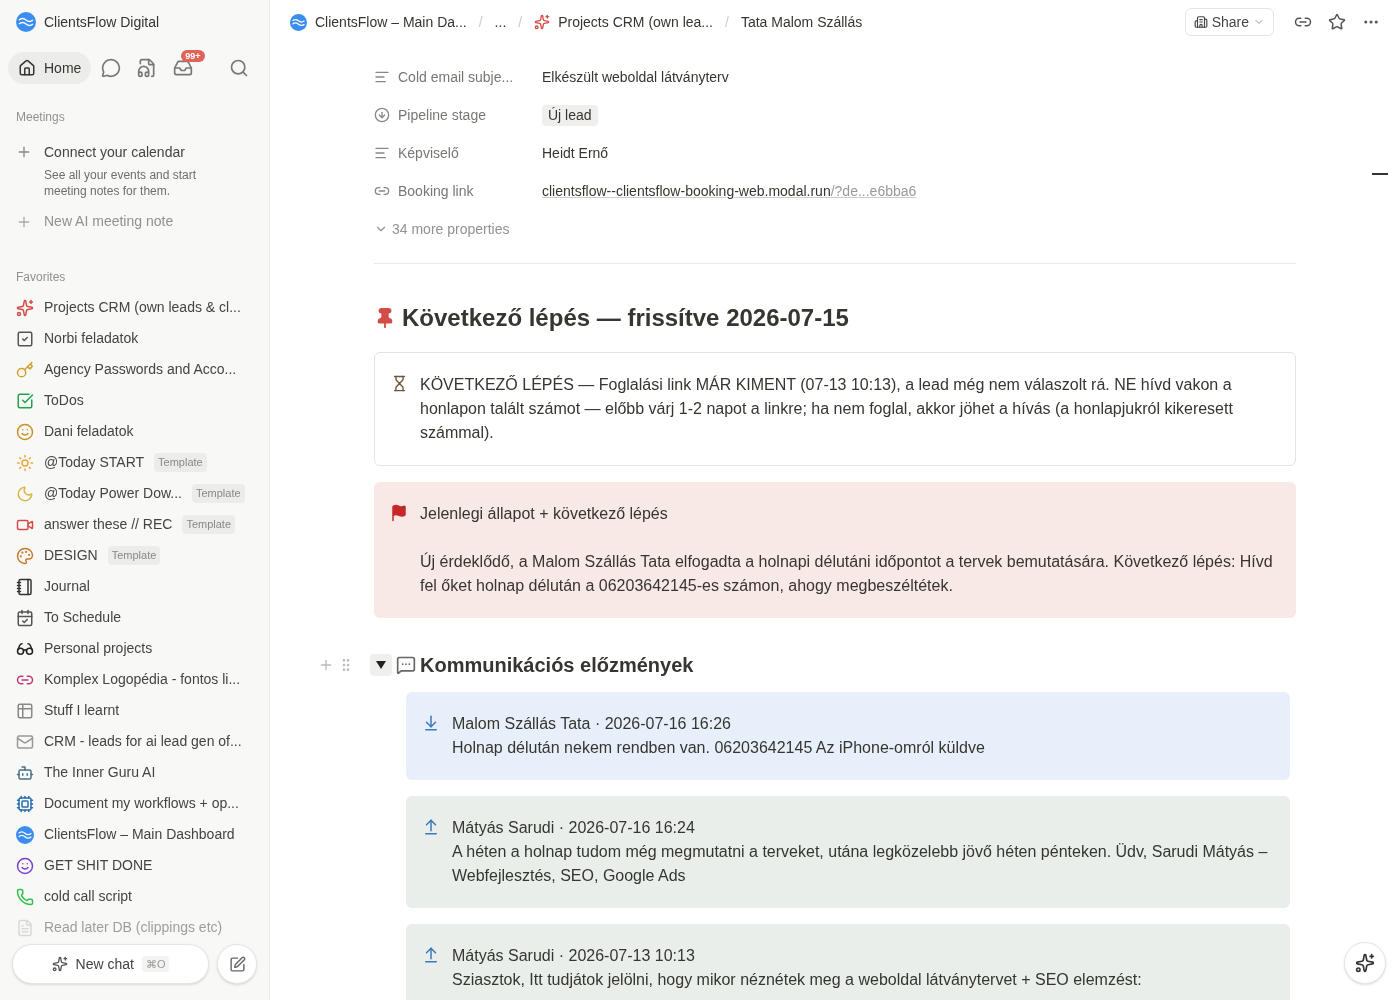 This screenshot has width=1400, height=1000. Describe the element at coordinates (88, 896) in the screenshot. I see `favorite-label: cold call script` at that location.